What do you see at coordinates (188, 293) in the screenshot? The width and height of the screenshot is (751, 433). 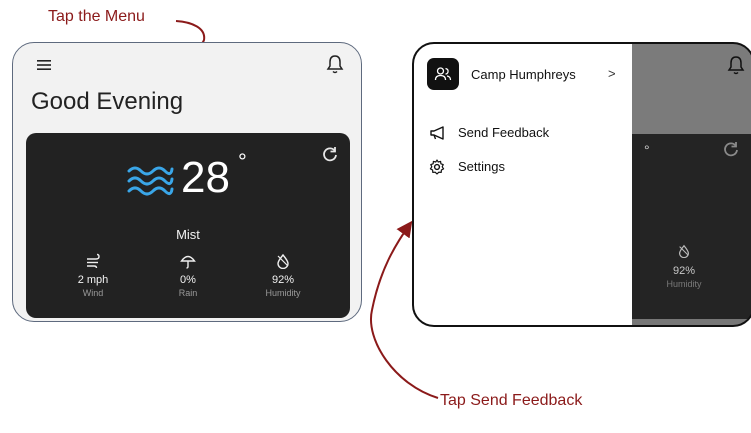 I see `rain-label: Rain` at bounding box center [188, 293].